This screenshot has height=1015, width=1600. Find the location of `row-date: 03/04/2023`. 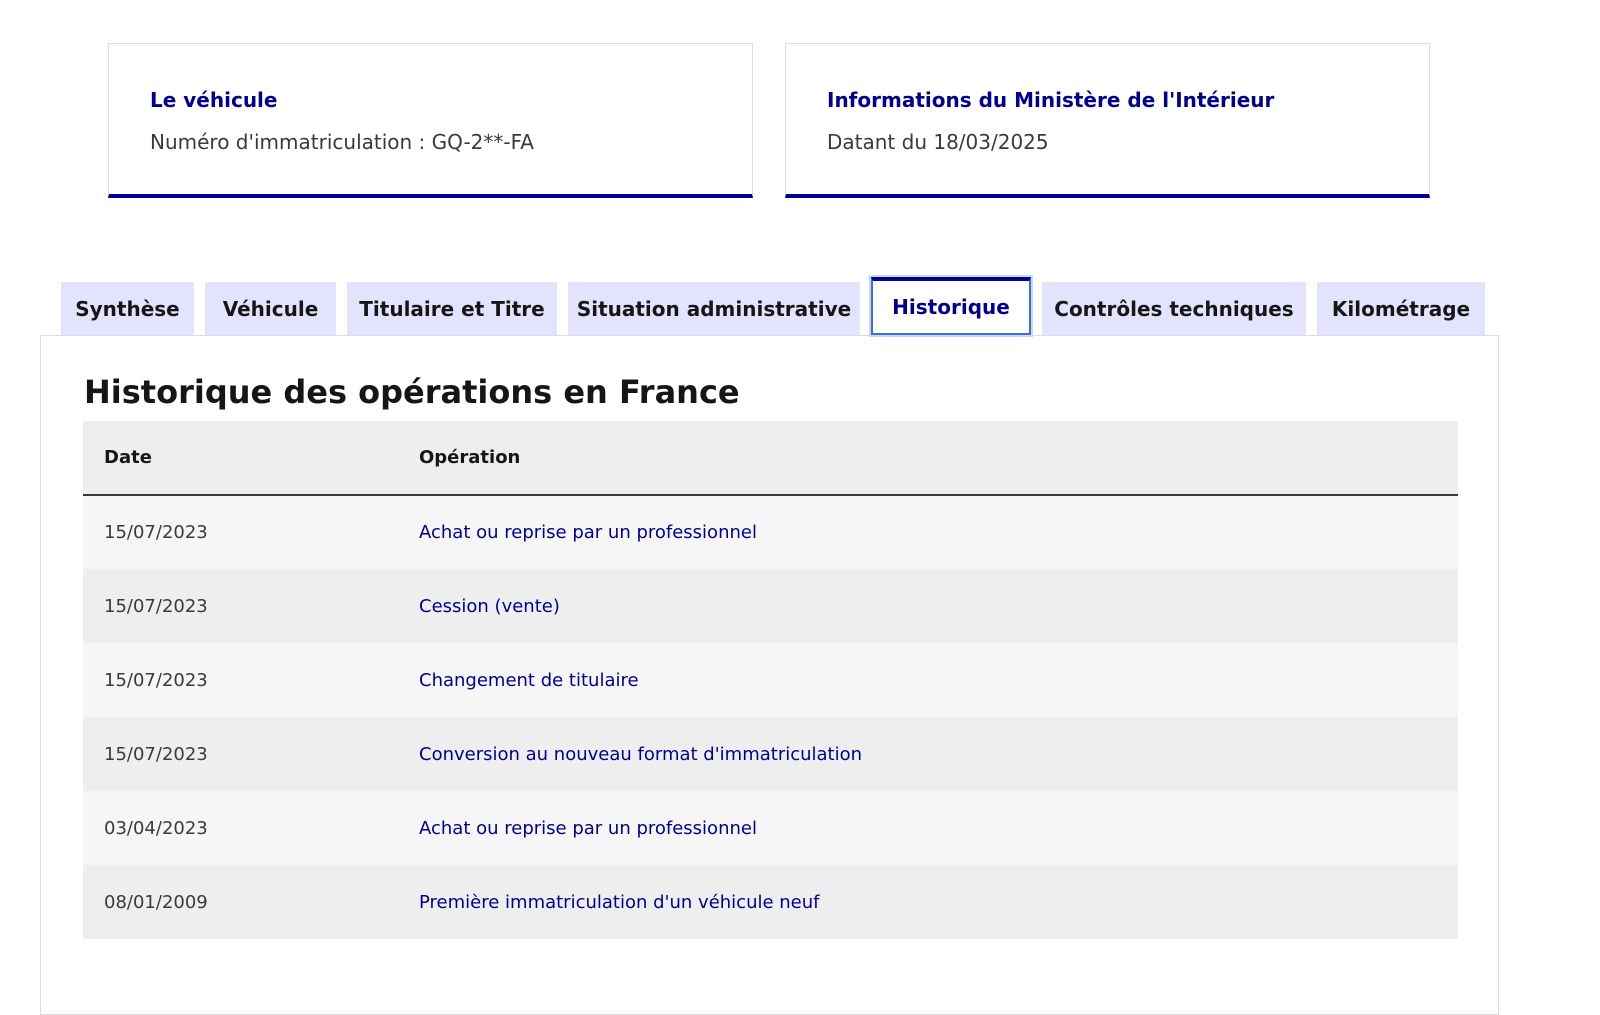

row-date: 03/04/2023 is located at coordinates (240, 828).